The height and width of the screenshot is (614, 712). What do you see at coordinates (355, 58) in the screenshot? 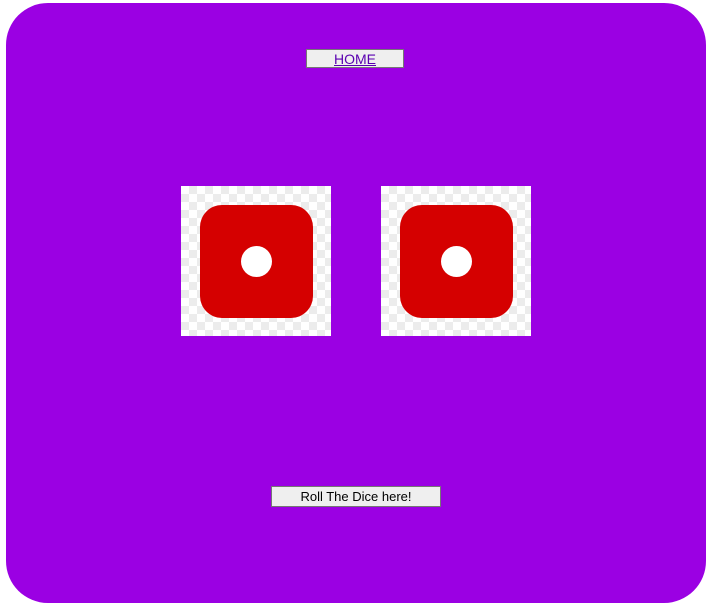
I see `home-button: HOME` at bounding box center [355, 58].